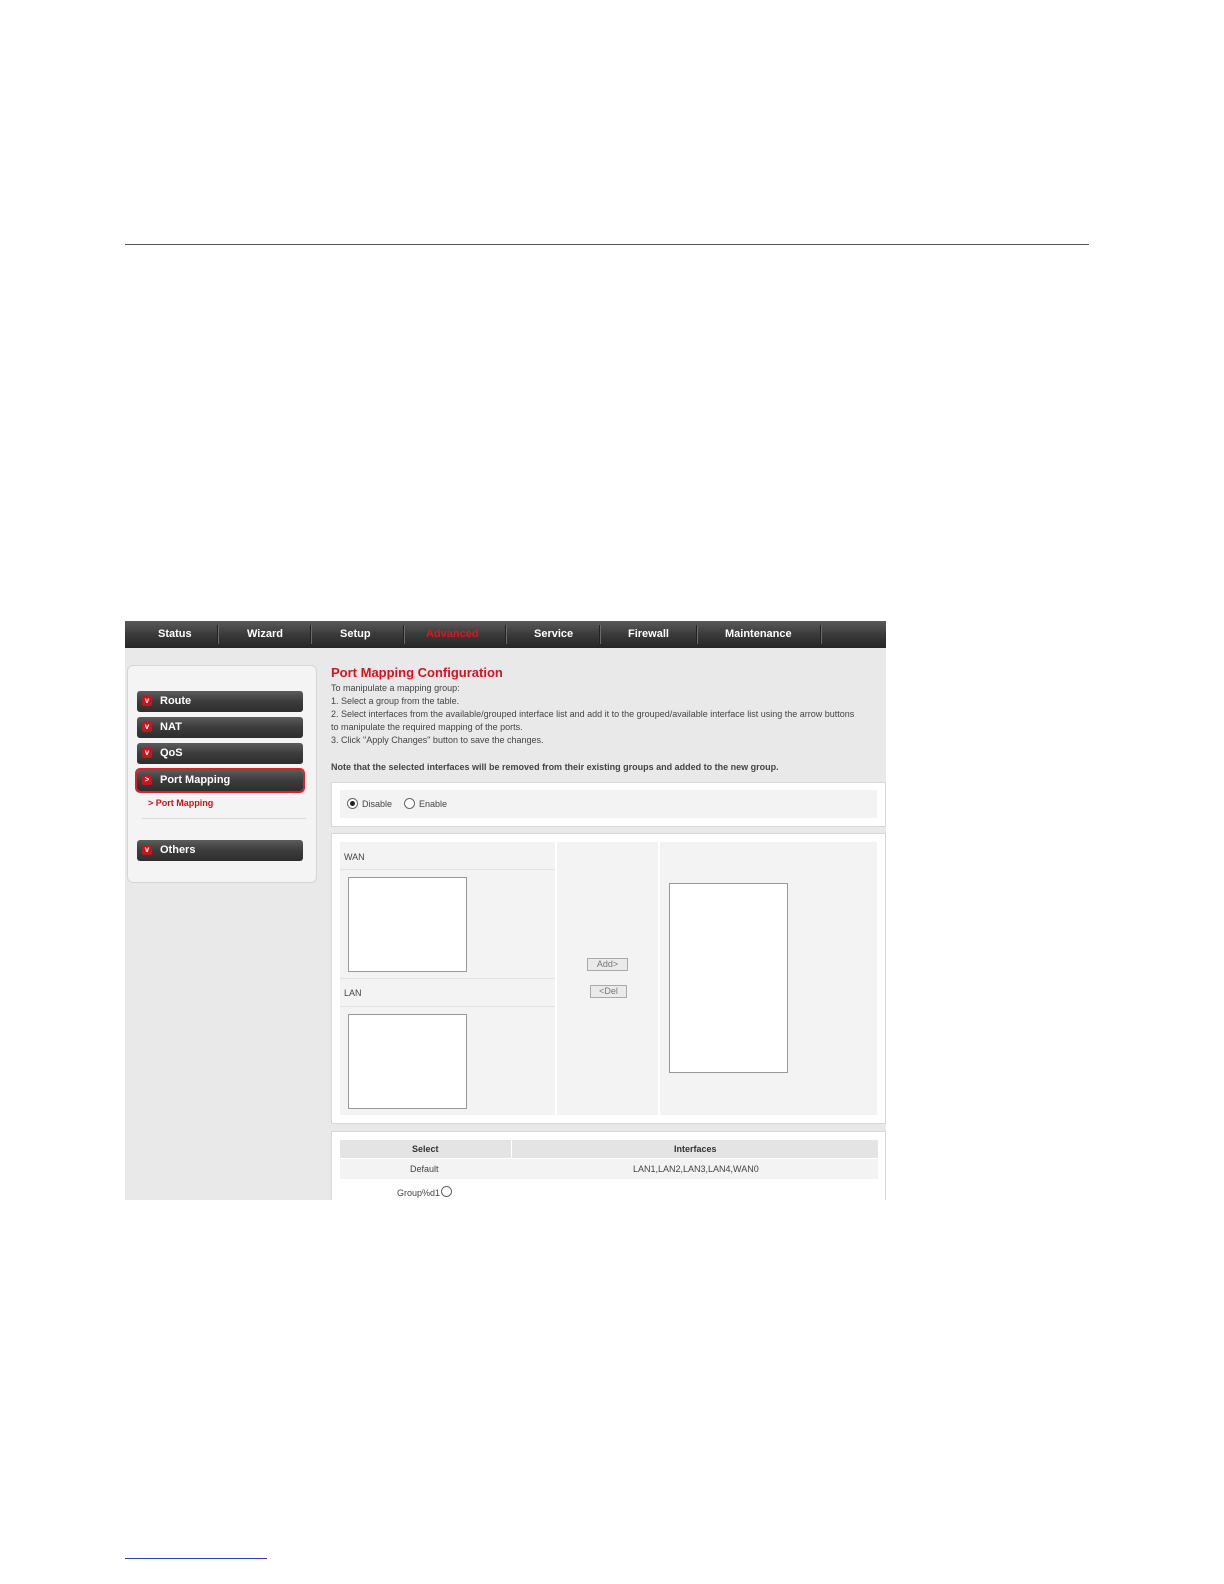 This screenshot has height=1584, width=1224. What do you see at coordinates (433, 804) in the screenshot?
I see `enable-label: Enable` at bounding box center [433, 804].